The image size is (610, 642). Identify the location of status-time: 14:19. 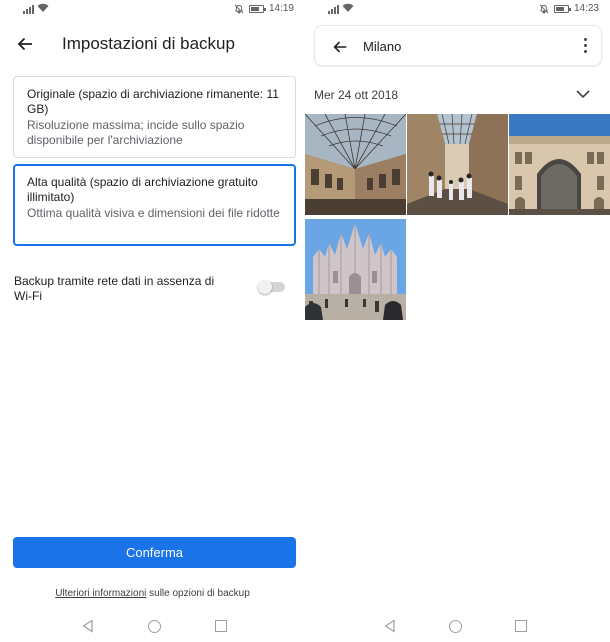
(281, 8).